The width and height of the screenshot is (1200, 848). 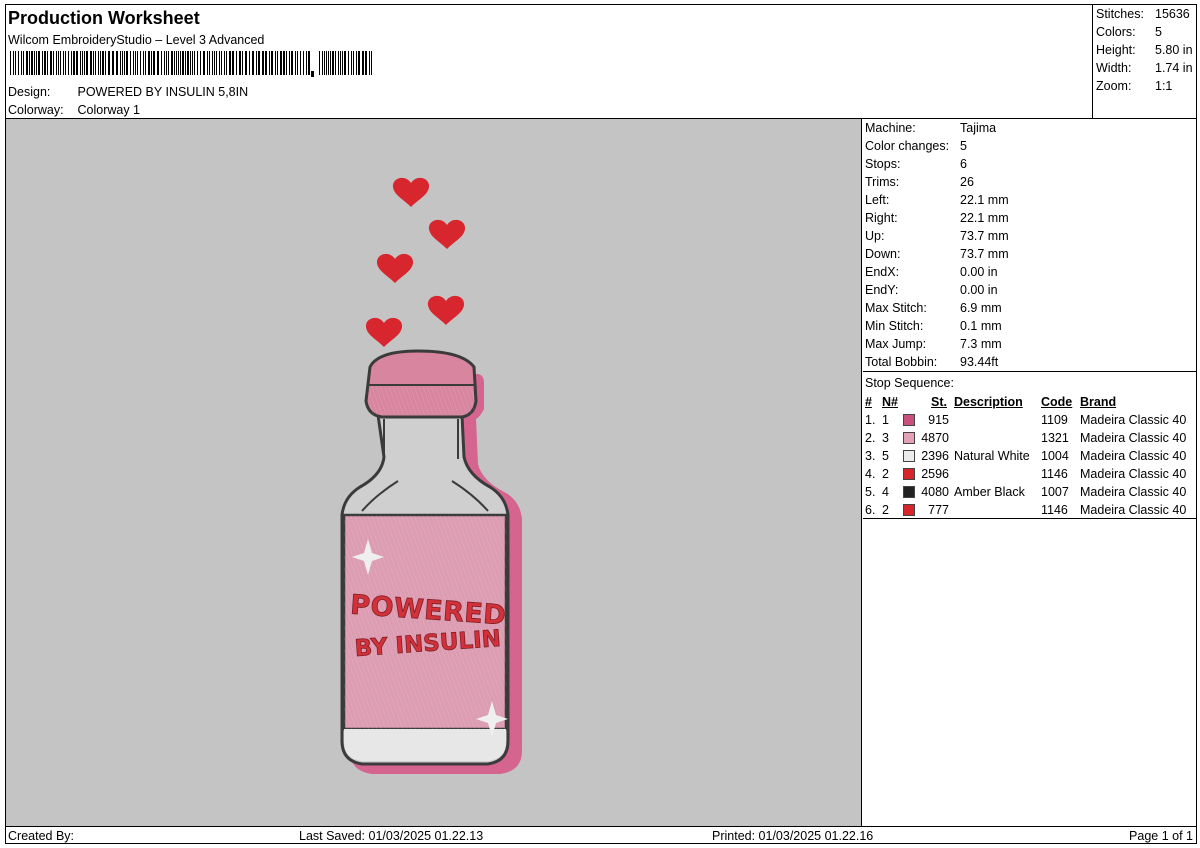 What do you see at coordinates (933, 326) in the screenshot?
I see `machine-row: Min Stitch: 0.1 mm` at bounding box center [933, 326].